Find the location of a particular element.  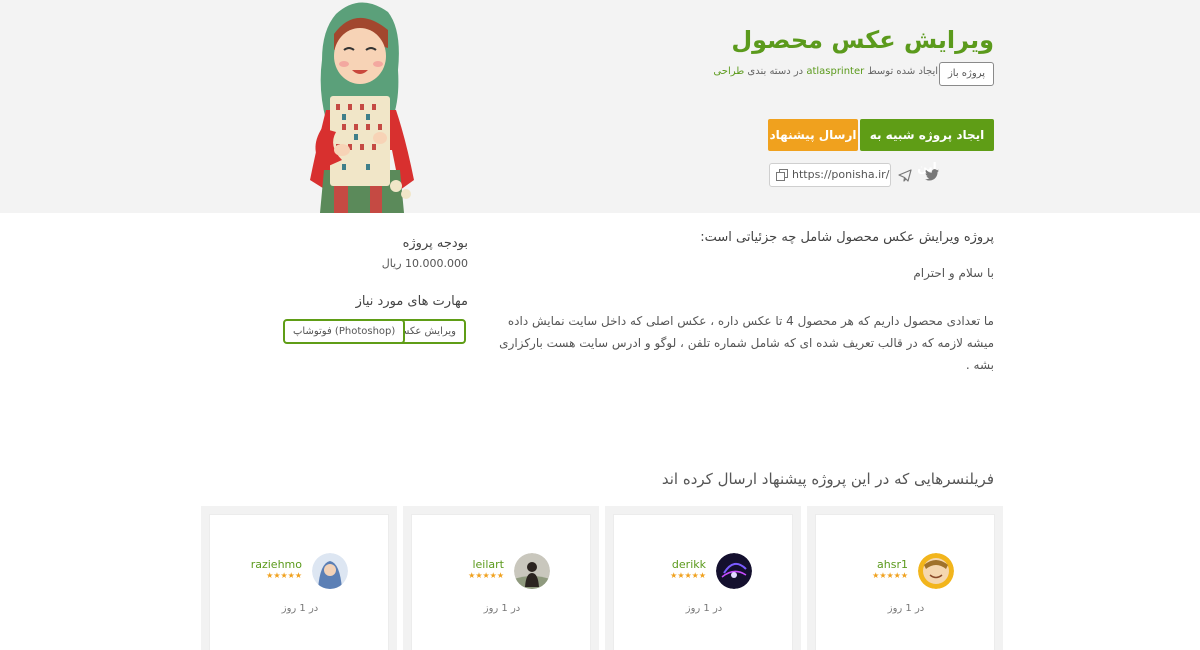

freelancer-card: derikk ★★★★★ در 1 روز is located at coordinates (703, 578).